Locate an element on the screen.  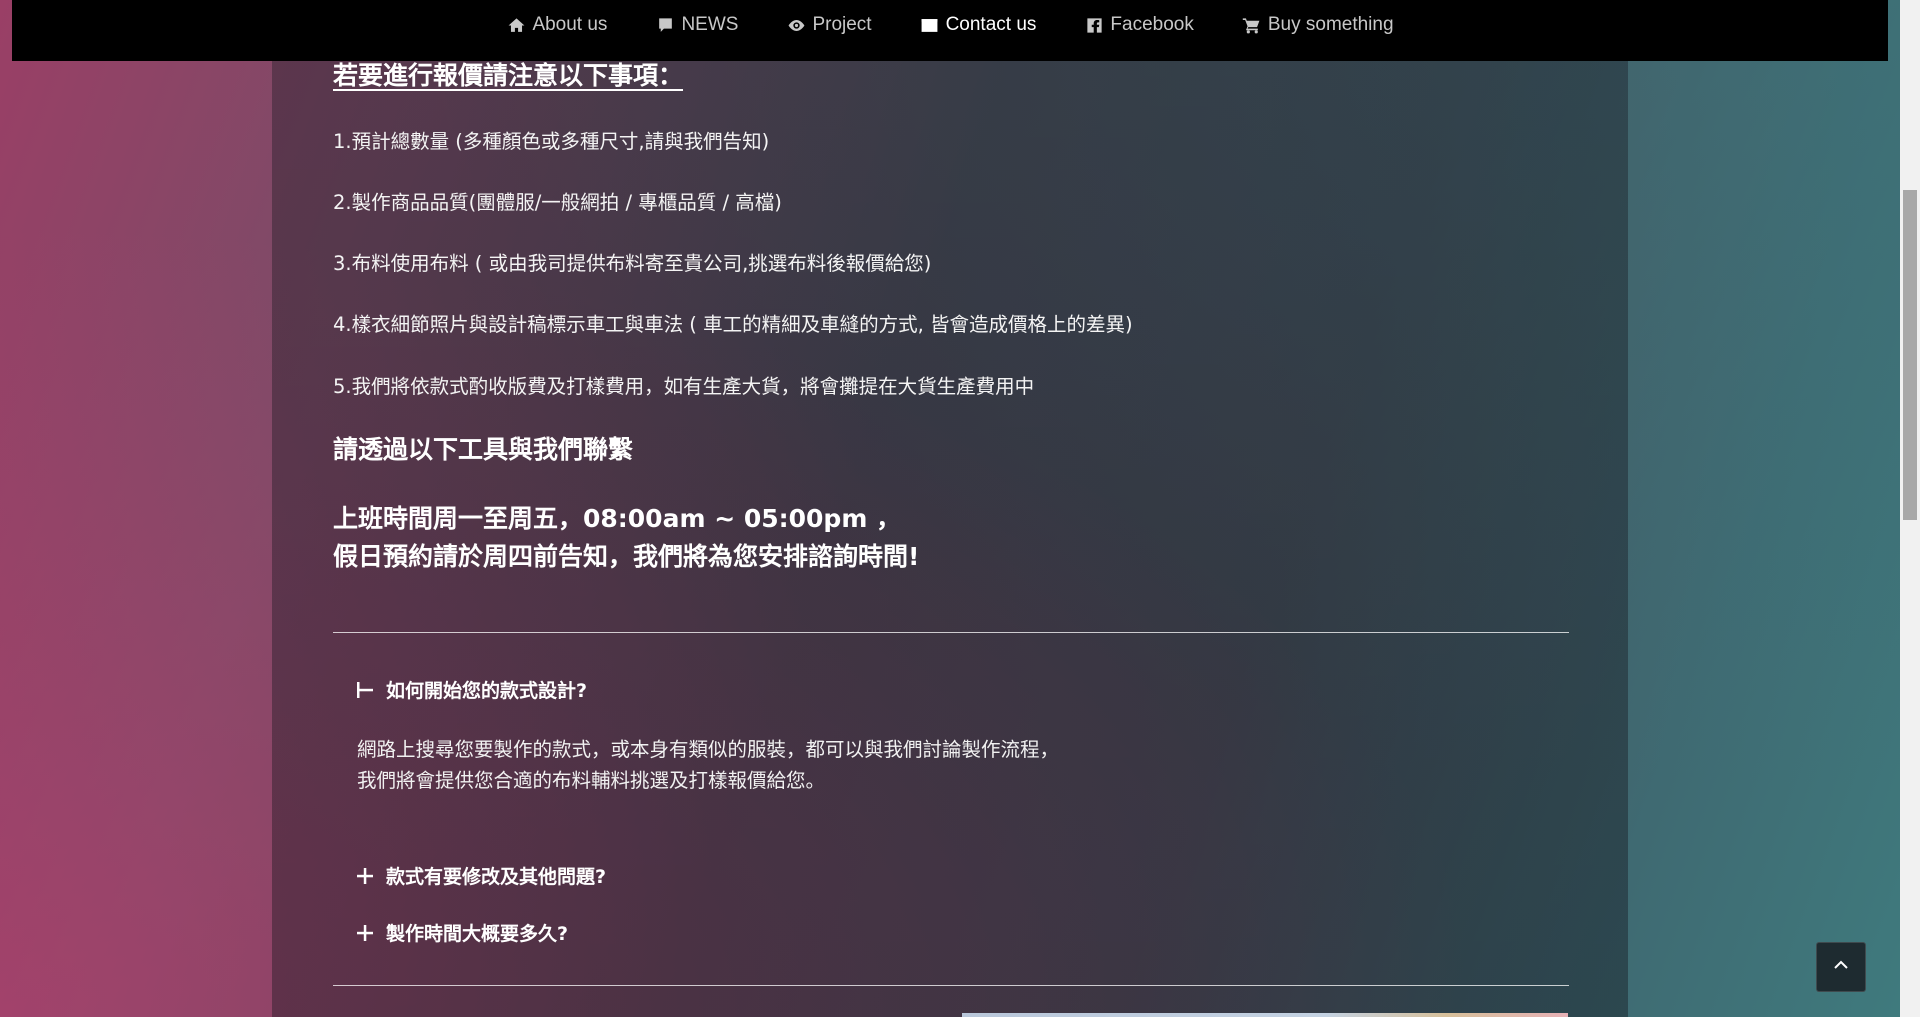
nav-label: About us is located at coordinates (570, 24).